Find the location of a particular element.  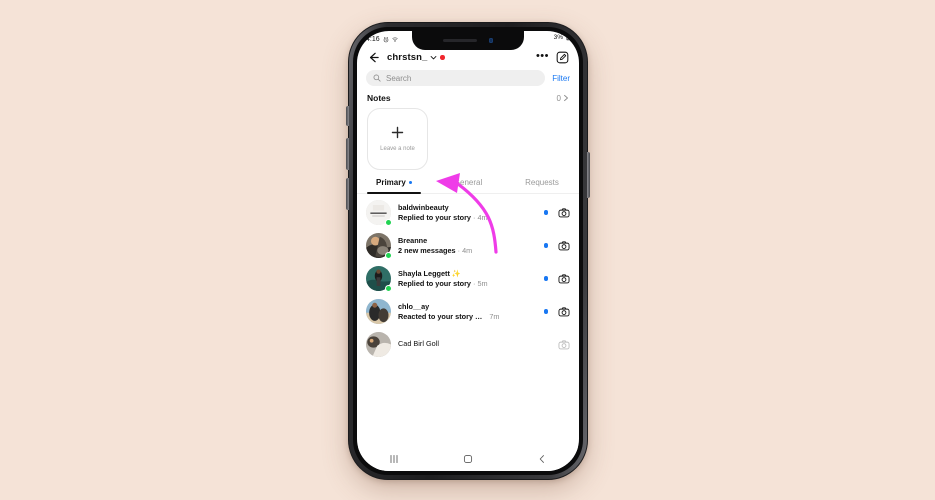

message-text: baldwinbeauty Replied to your story · 4m is located at coordinates (467, 213).